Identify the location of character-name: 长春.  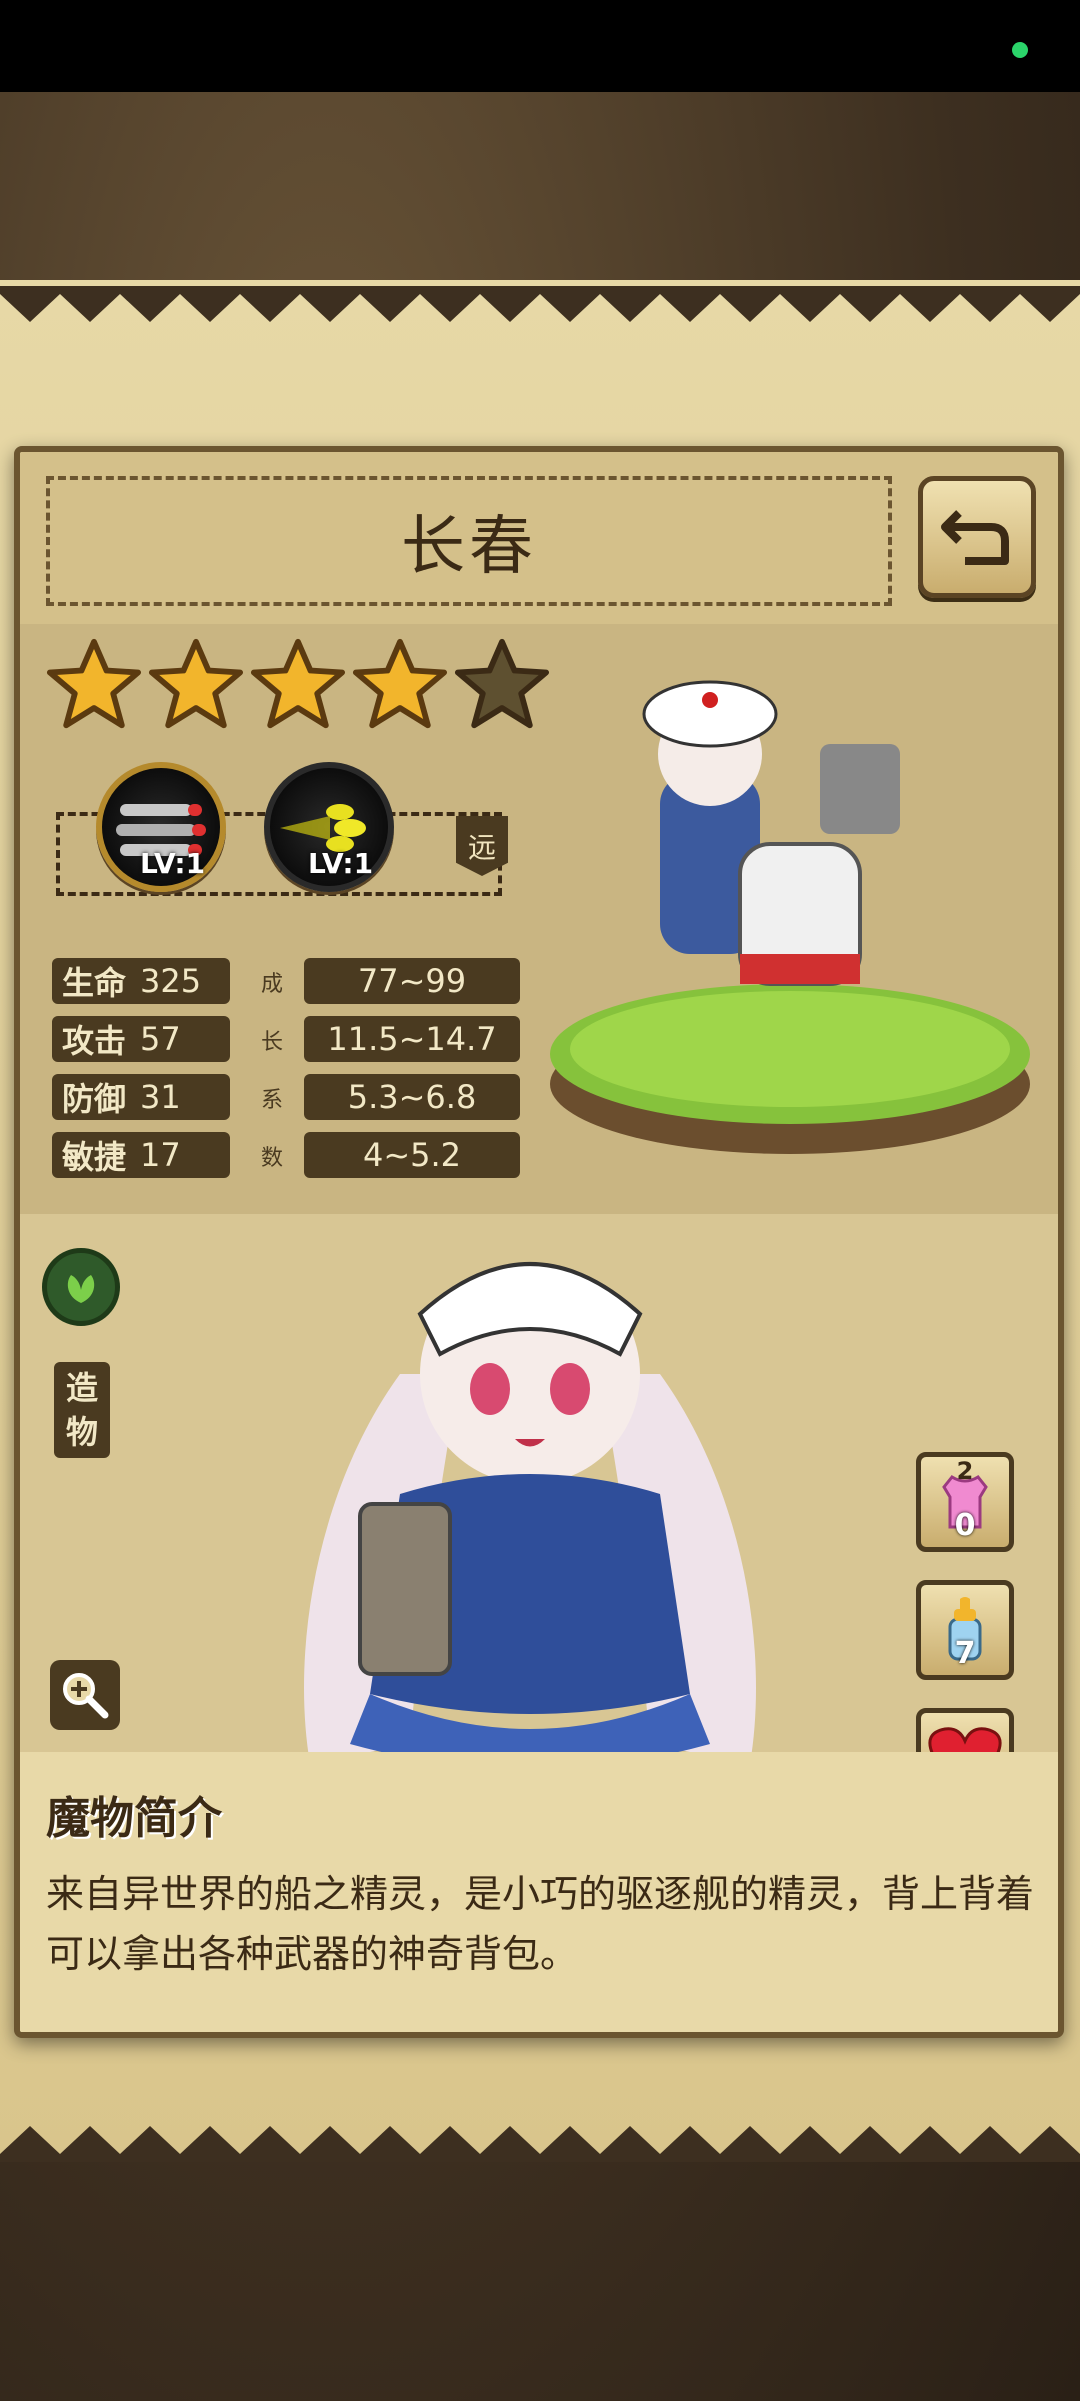
(469, 547).